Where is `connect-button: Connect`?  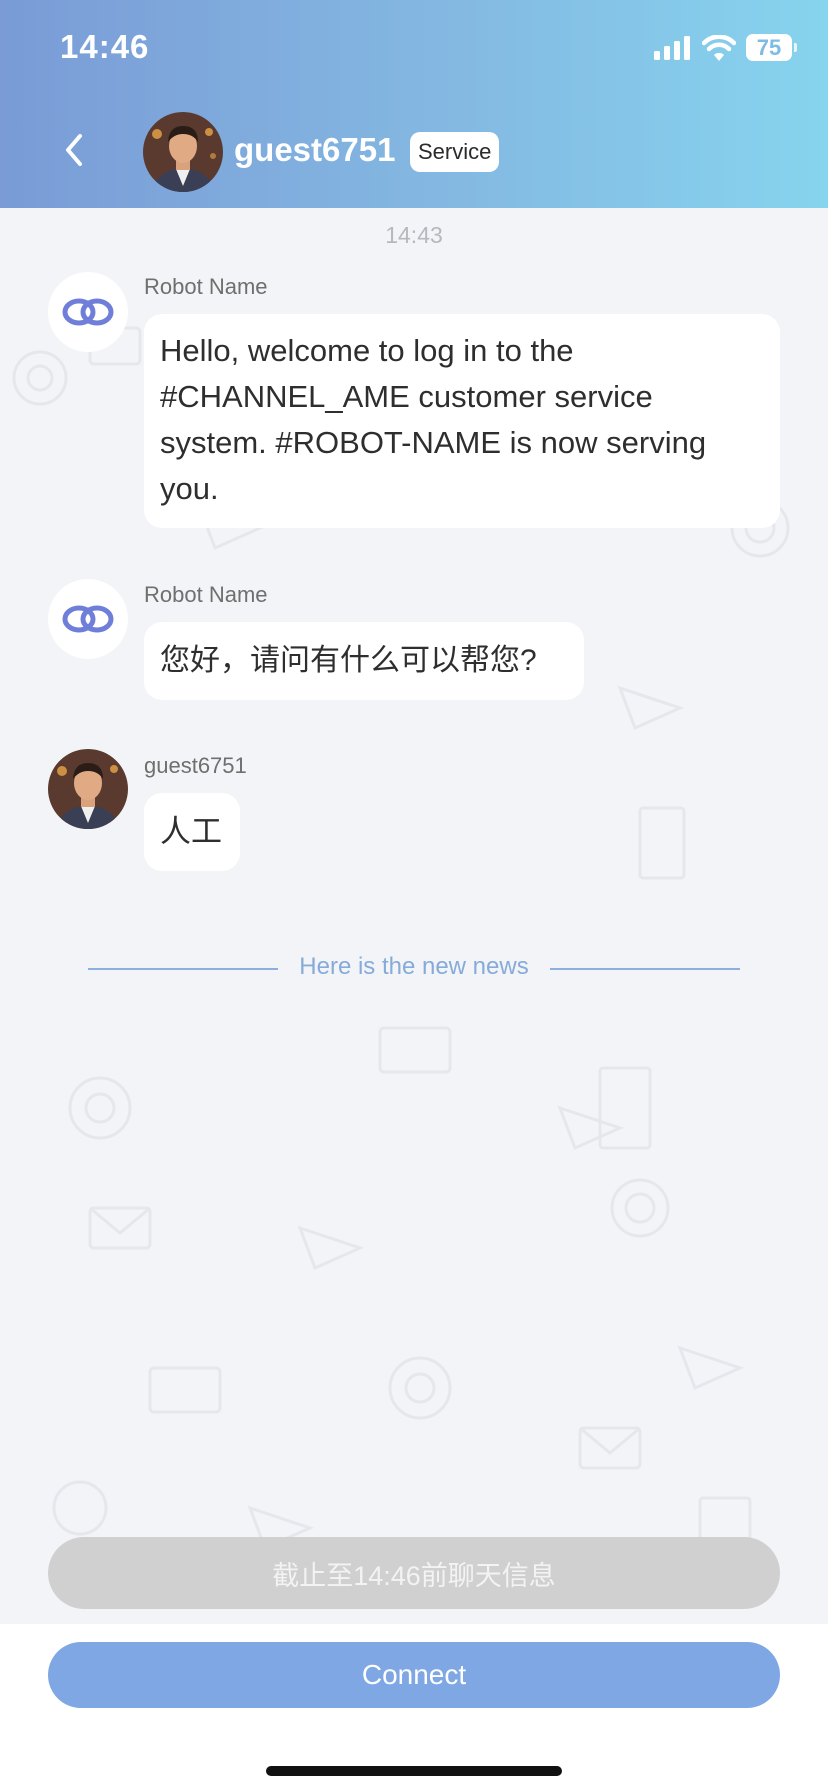 connect-button: Connect is located at coordinates (414, 1675).